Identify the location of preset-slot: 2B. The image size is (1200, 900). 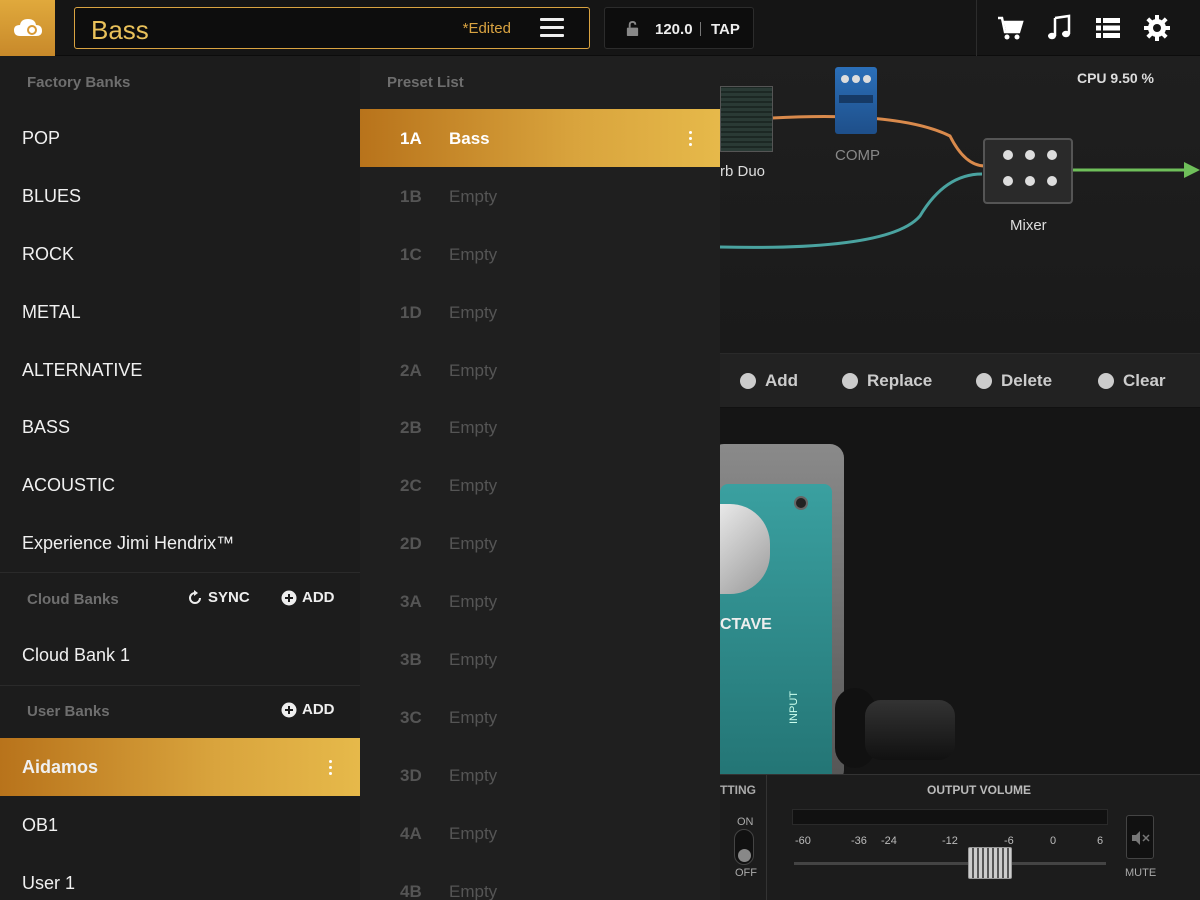
(411, 427).